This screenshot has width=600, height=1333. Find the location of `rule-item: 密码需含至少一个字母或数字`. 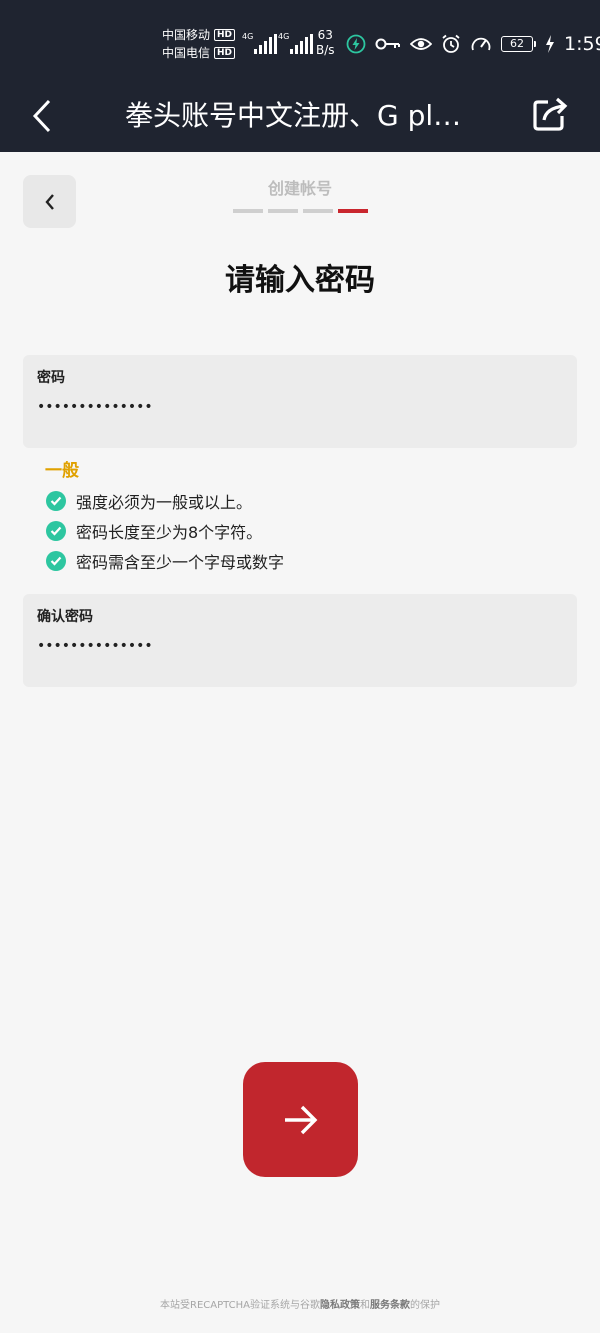

rule-item: 密码需含至少一个字母或数字 is located at coordinates (165, 561).